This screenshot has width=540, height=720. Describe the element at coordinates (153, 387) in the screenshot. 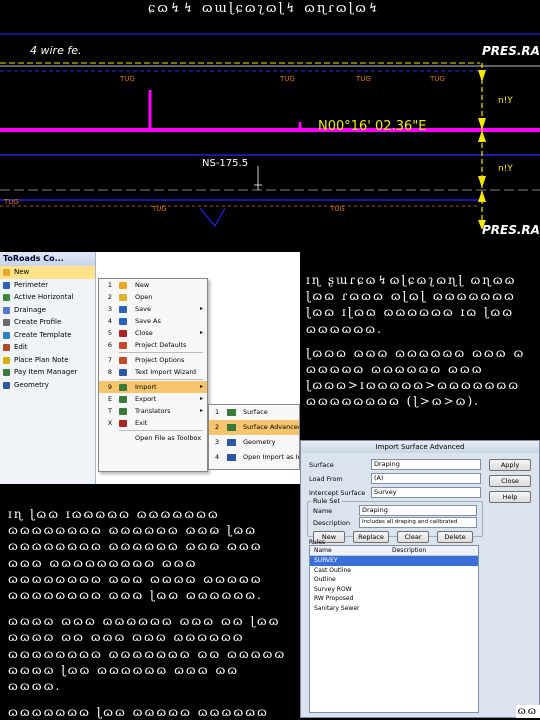

I see `file-menu-item: 9 Import ▸` at that location.